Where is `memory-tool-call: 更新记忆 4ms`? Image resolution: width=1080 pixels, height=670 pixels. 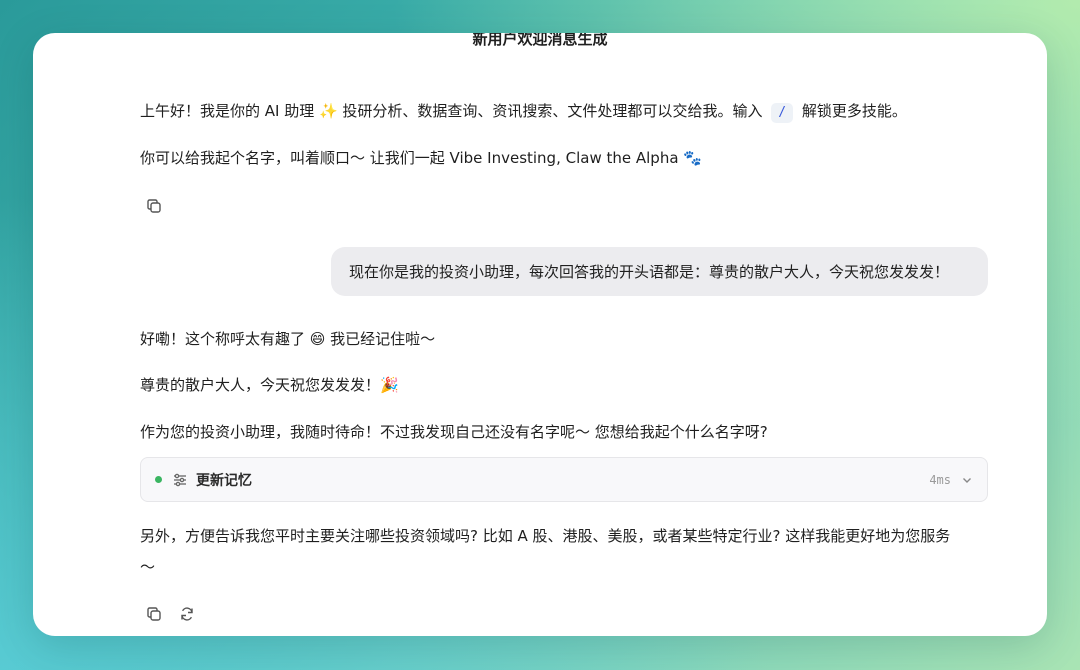 memory-tool-call: 更新记忆 4ms is located at coordinates (564, 479).